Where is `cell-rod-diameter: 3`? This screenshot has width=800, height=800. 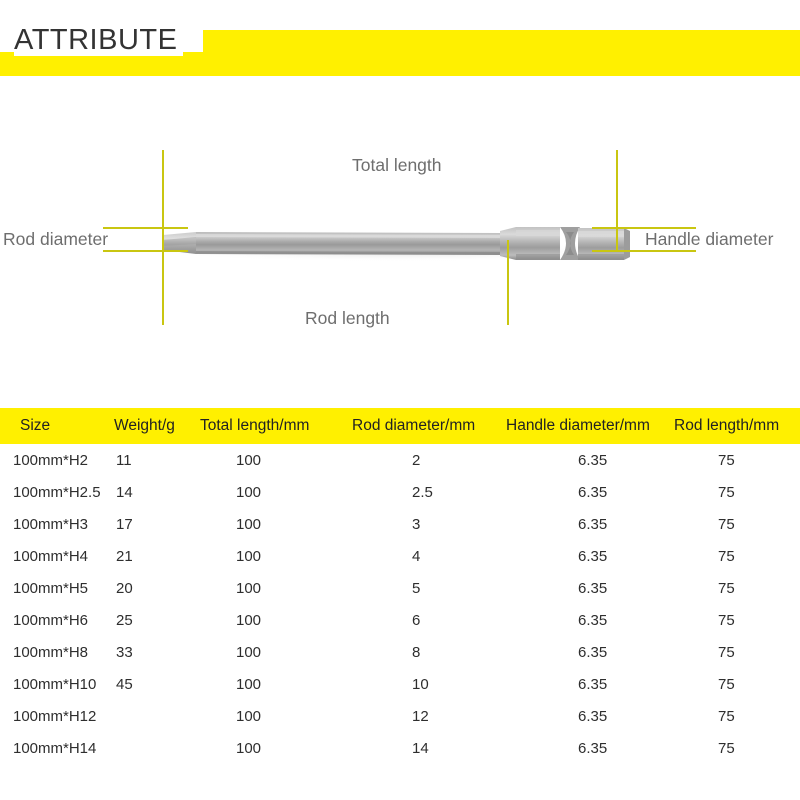
cell-rod-diameter: 3 is located at coordinates (416, 524).